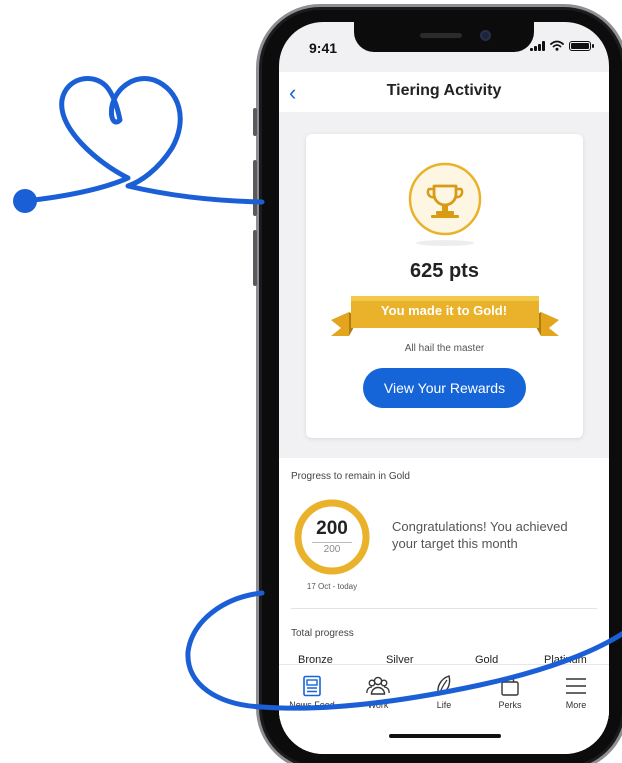 The image size is (622, 763). I want to click on date-range: 17 Oct - today, so click(332, 586).